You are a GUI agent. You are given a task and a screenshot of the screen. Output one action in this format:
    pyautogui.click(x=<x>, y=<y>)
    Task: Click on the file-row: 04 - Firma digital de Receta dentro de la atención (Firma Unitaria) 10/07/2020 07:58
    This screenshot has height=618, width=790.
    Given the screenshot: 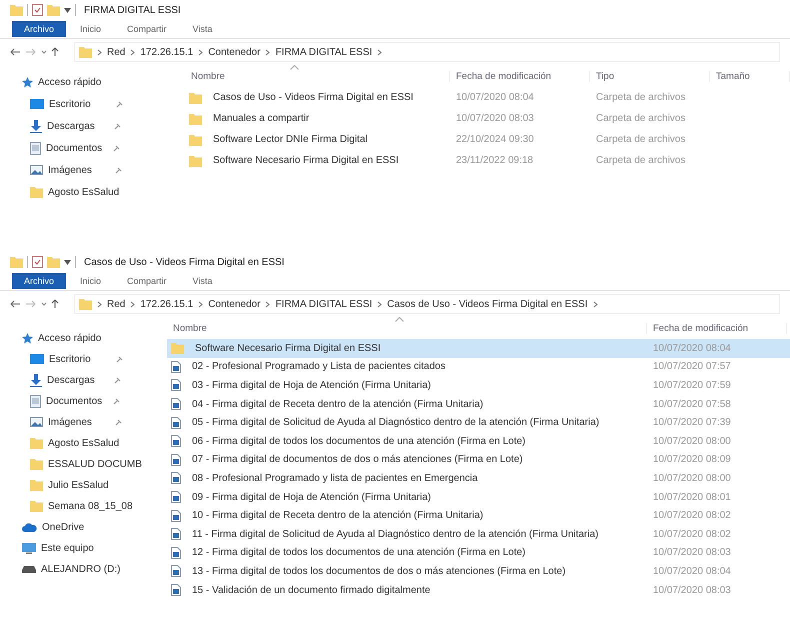 What is the action you would take?
    pyautogui.click(x=478, y=404)
    